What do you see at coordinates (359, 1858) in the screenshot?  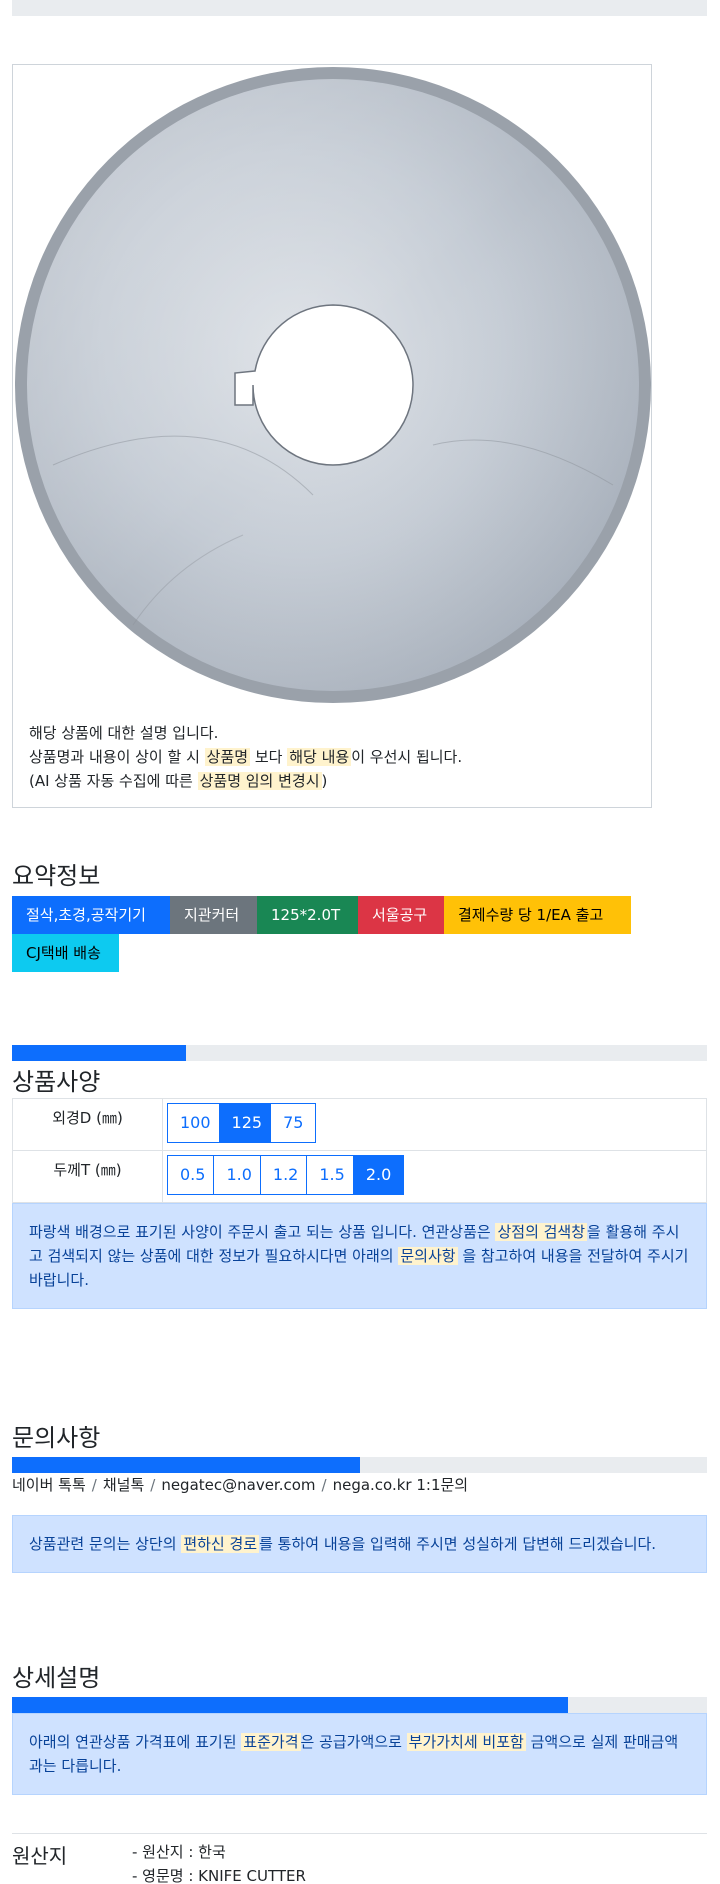 I see `origin-row: 원산지 - 원산지 : 한국 - 영문명 : KNIFE CUTTER` at bounding box center [359, 1858].